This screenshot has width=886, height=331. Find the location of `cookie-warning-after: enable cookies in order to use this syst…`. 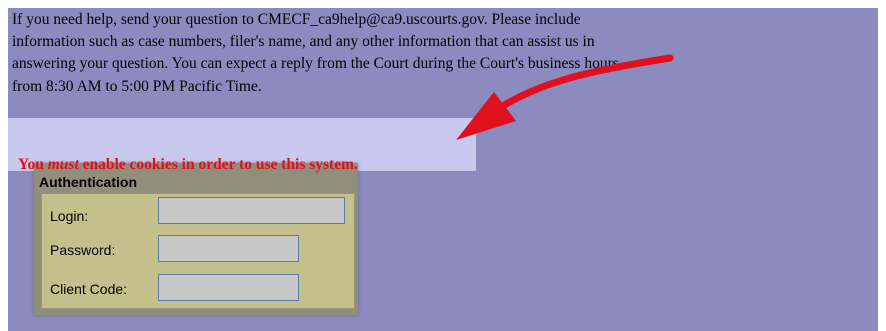

cookie-warning-after: enable cookies in order to use this syst… is located at coordinates (218, 164).